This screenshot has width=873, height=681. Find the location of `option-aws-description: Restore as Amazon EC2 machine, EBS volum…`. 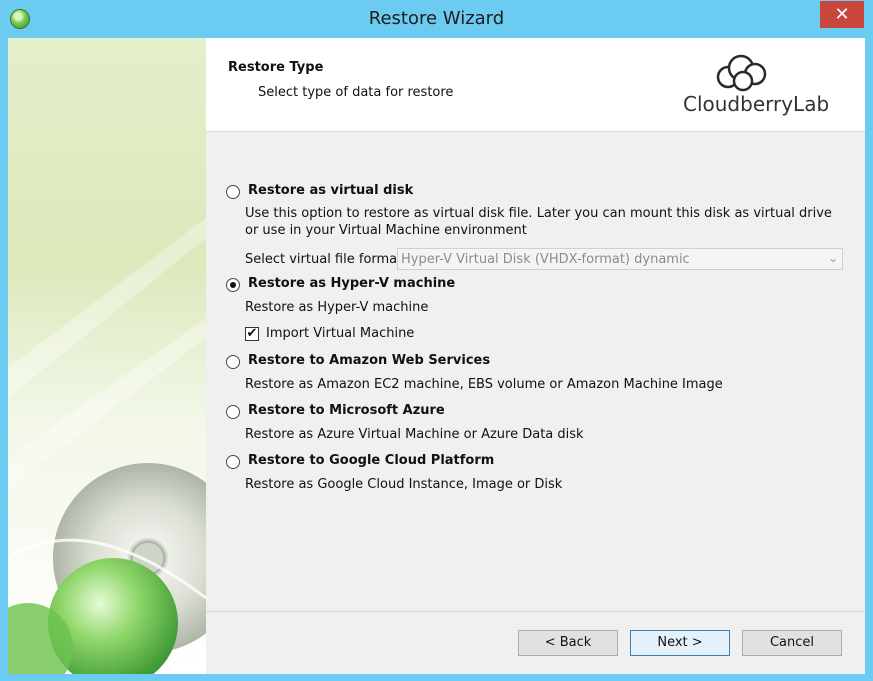

option-aws-description: Restore as Amazon EC2 machine, EBS volum… is located at coordinates (484, 384).